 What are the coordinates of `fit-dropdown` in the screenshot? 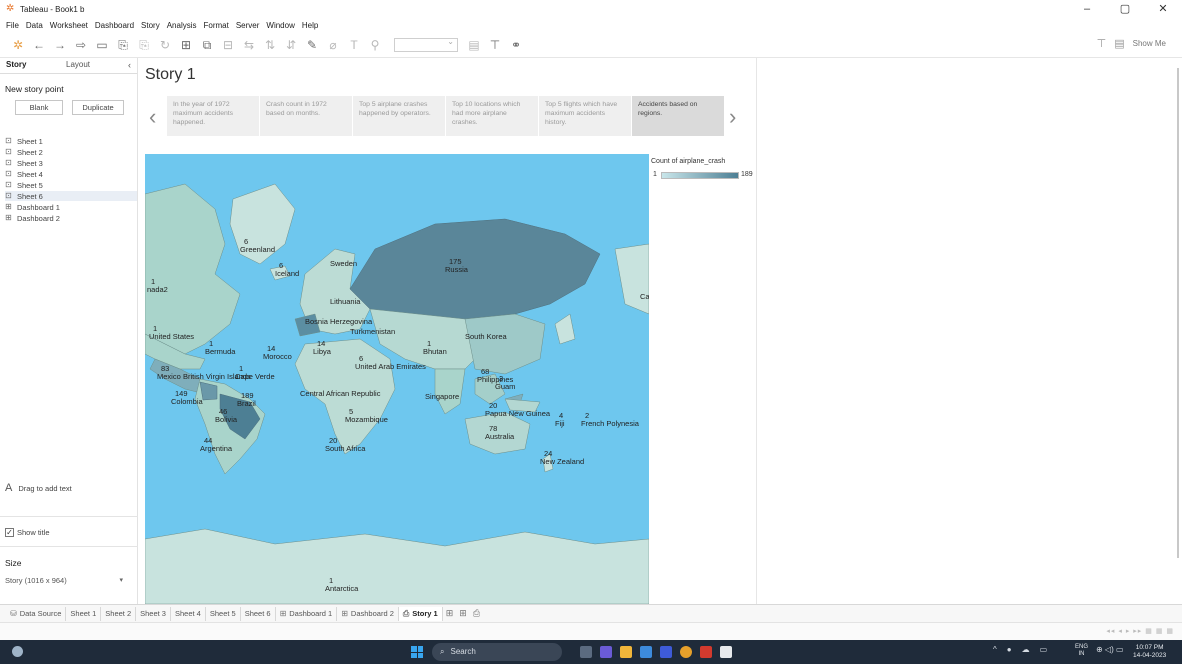 It's located at (426, 44).